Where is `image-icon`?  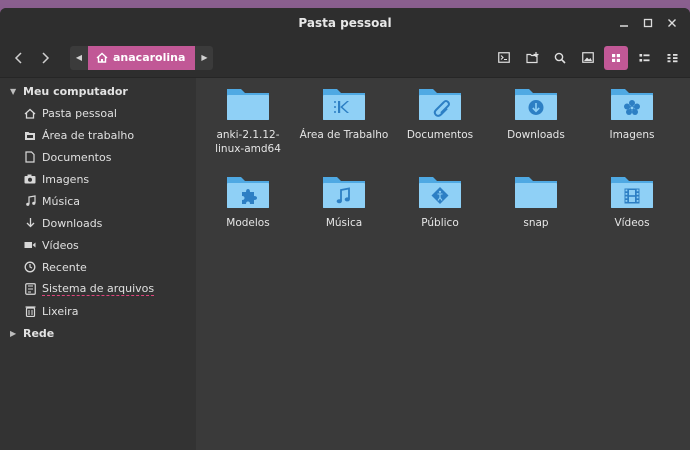 image-icon is located at coordinates (588, 57).